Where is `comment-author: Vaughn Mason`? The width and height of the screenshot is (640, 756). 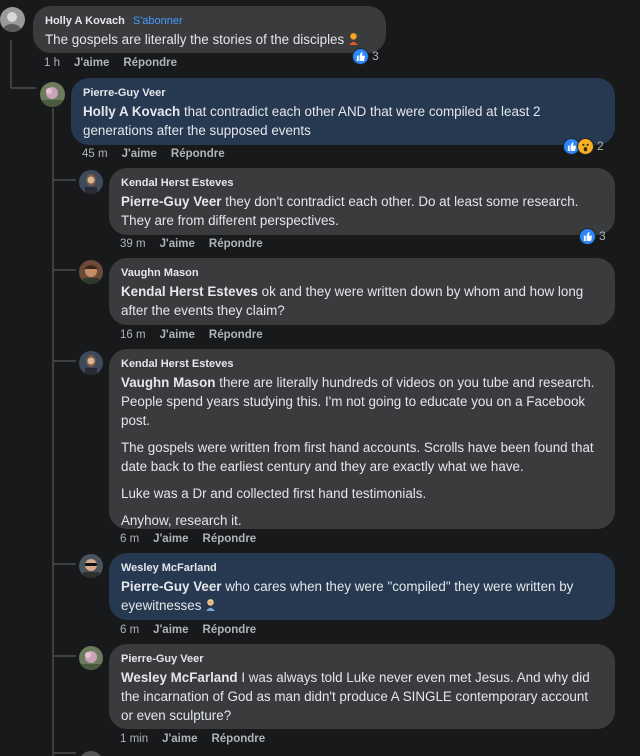 comment-author: Vaughn Mason is located at coordinates (160, 273).